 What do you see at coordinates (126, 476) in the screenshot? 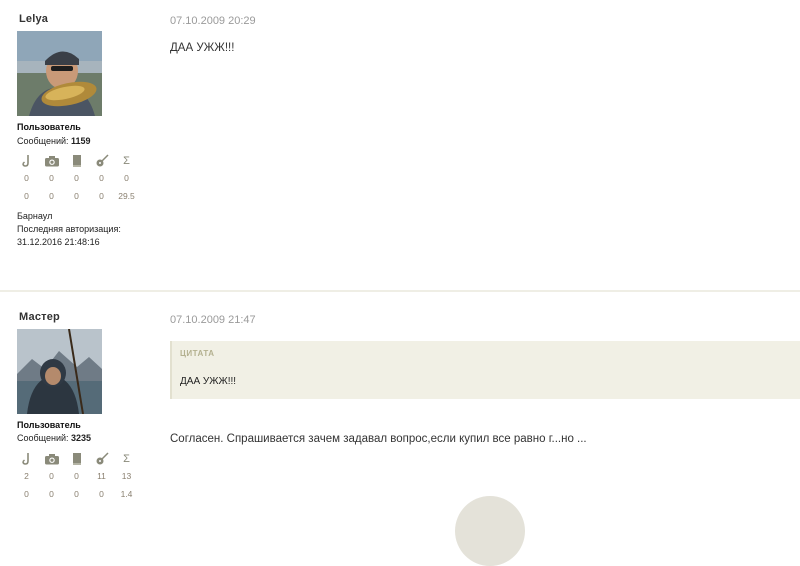
I see `stat-value: 13` at bounding box center [126, 476].